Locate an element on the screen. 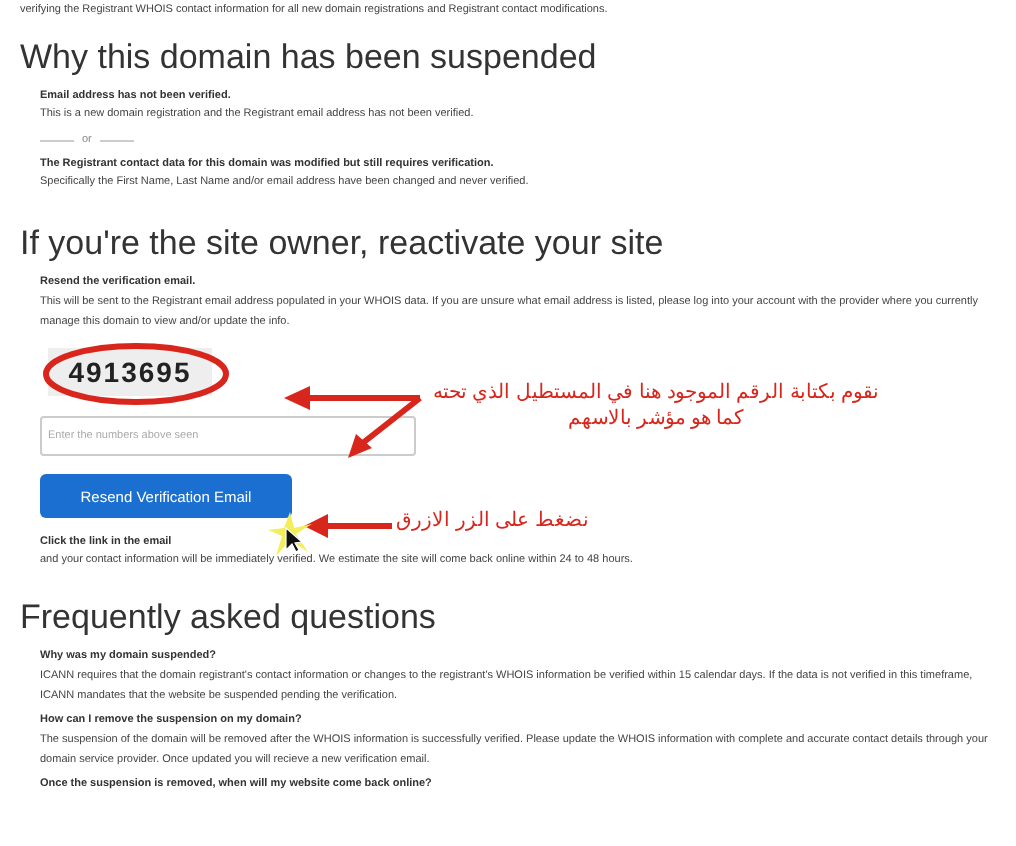  annotation-text: نضغط على الزر الازرق is located at coordinates (492, 521).